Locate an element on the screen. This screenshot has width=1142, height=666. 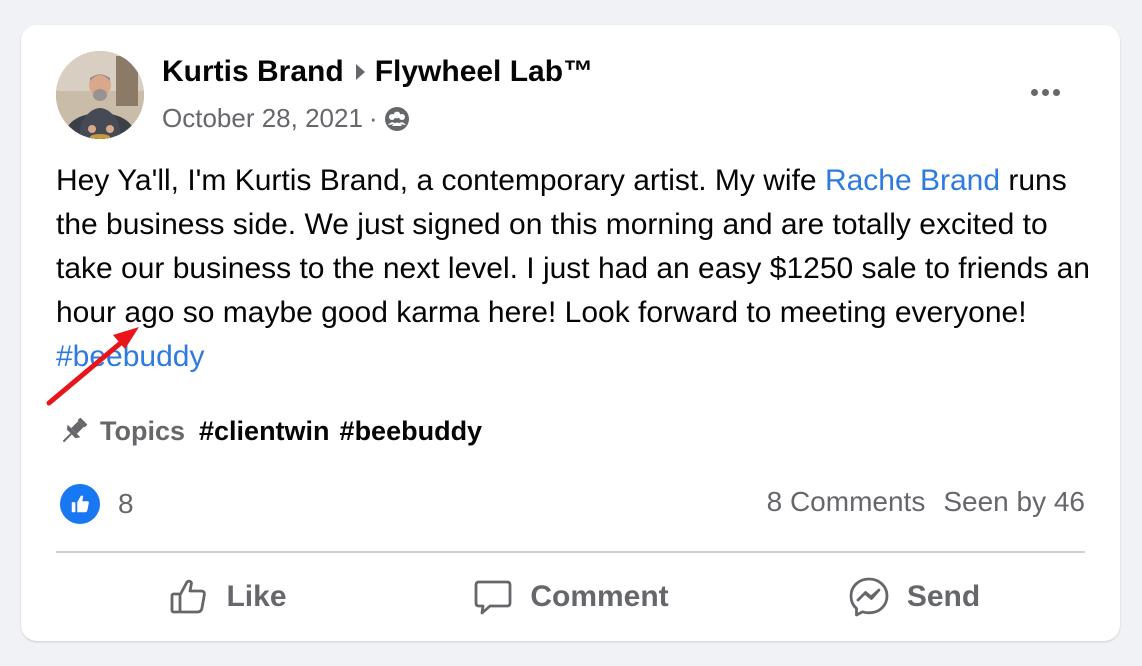
comment-button: Comment is located at coordinates (570, 597).